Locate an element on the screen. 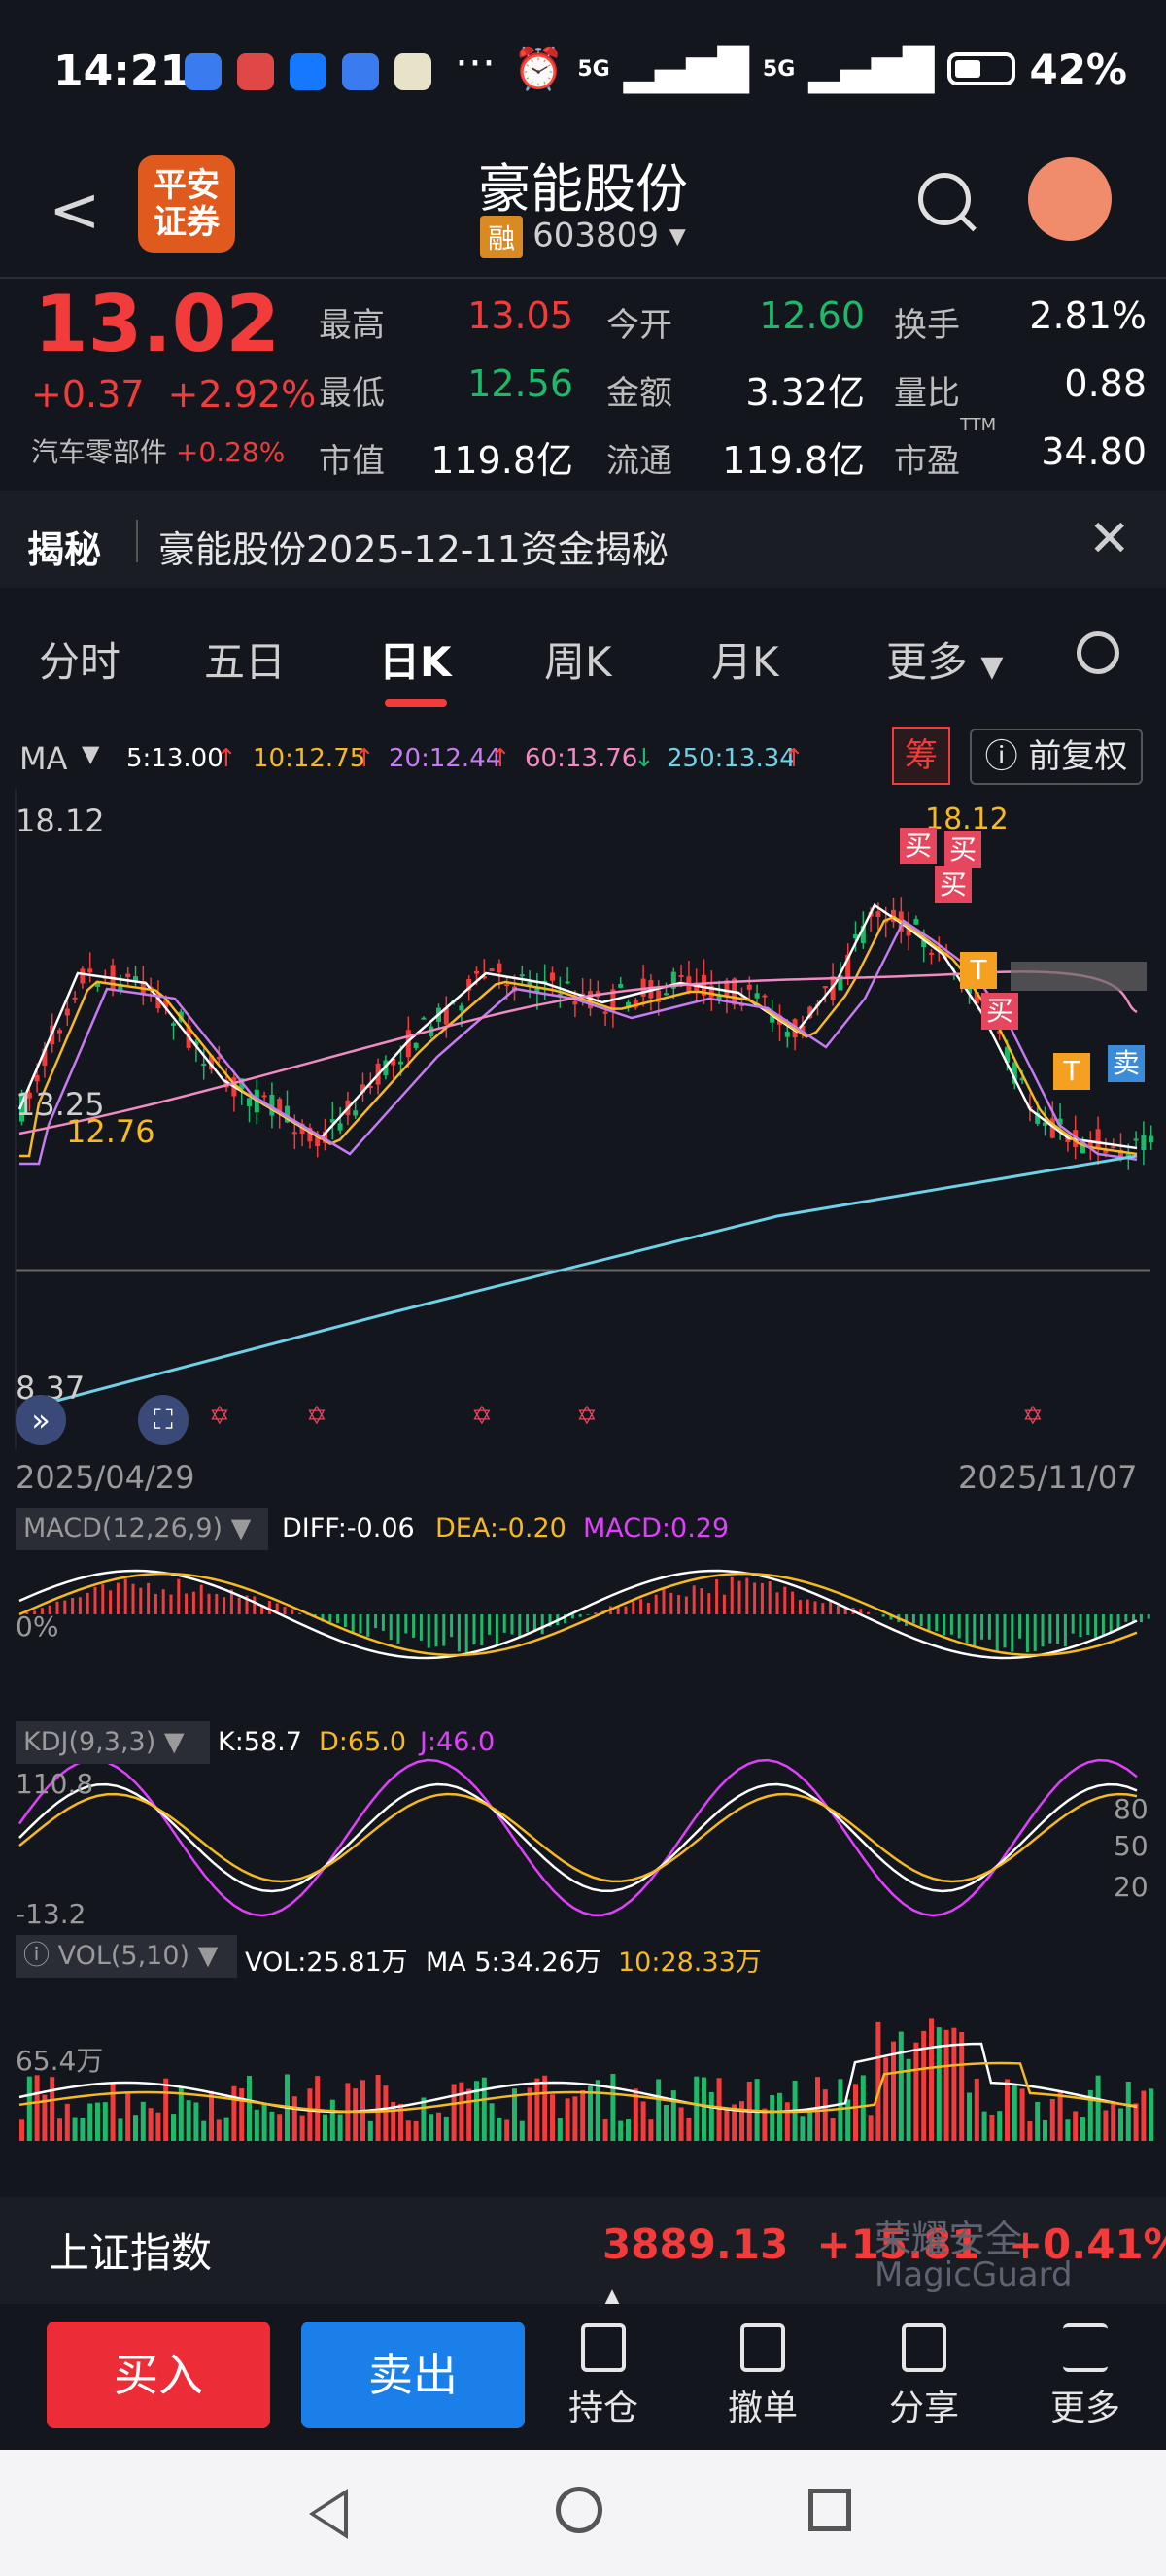 Image resolution: width=1166 pixels, height=2576 pixels. app-notification-icon is located at coordinates (203, 71).